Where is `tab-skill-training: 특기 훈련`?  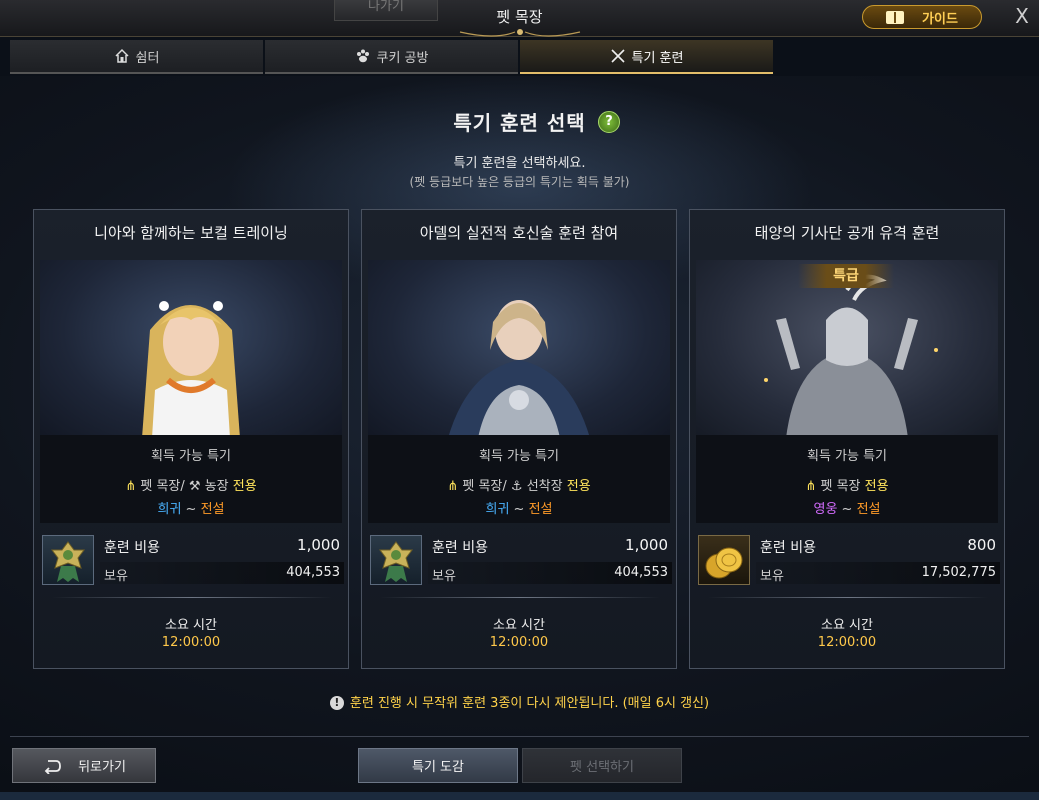
tab-skill-training: 특기 훈련 is located at coordinates (646, 57).